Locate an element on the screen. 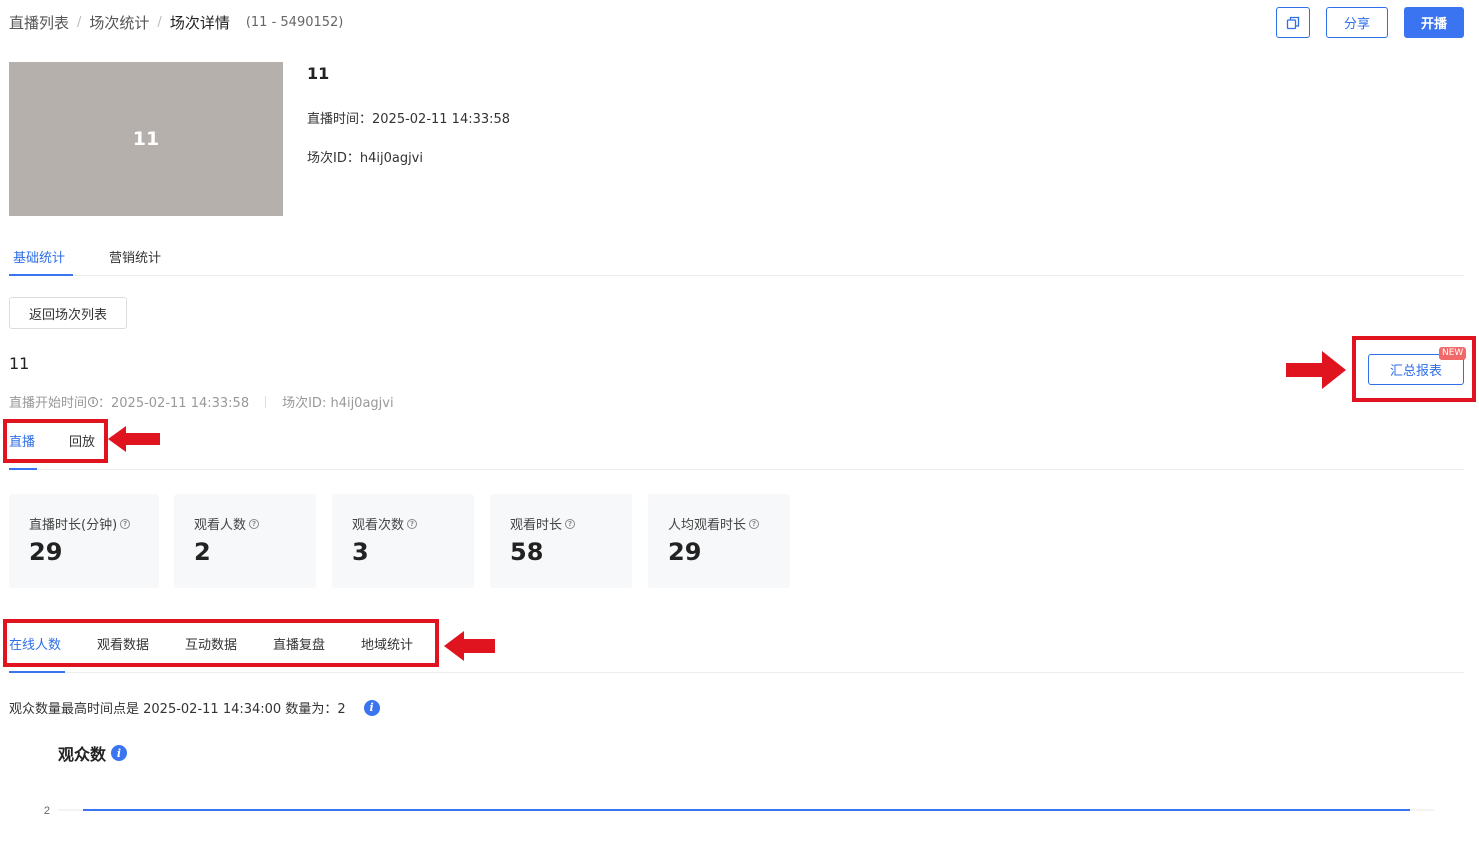  audience-chart: 2 is located at coordinates (739, 811).